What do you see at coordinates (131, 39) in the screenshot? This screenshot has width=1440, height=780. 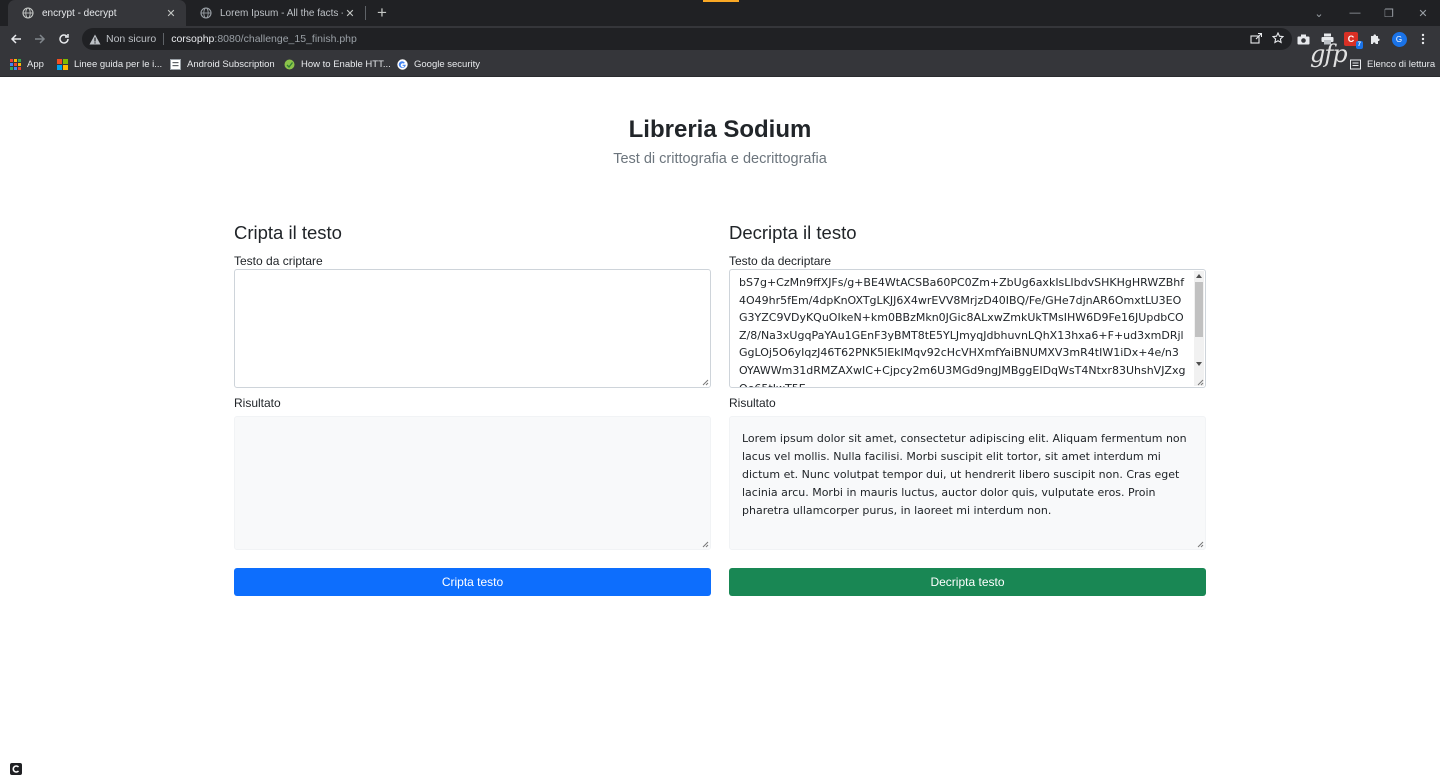 I see `security-status: Non sicuro` at bounding box center [131, 39].